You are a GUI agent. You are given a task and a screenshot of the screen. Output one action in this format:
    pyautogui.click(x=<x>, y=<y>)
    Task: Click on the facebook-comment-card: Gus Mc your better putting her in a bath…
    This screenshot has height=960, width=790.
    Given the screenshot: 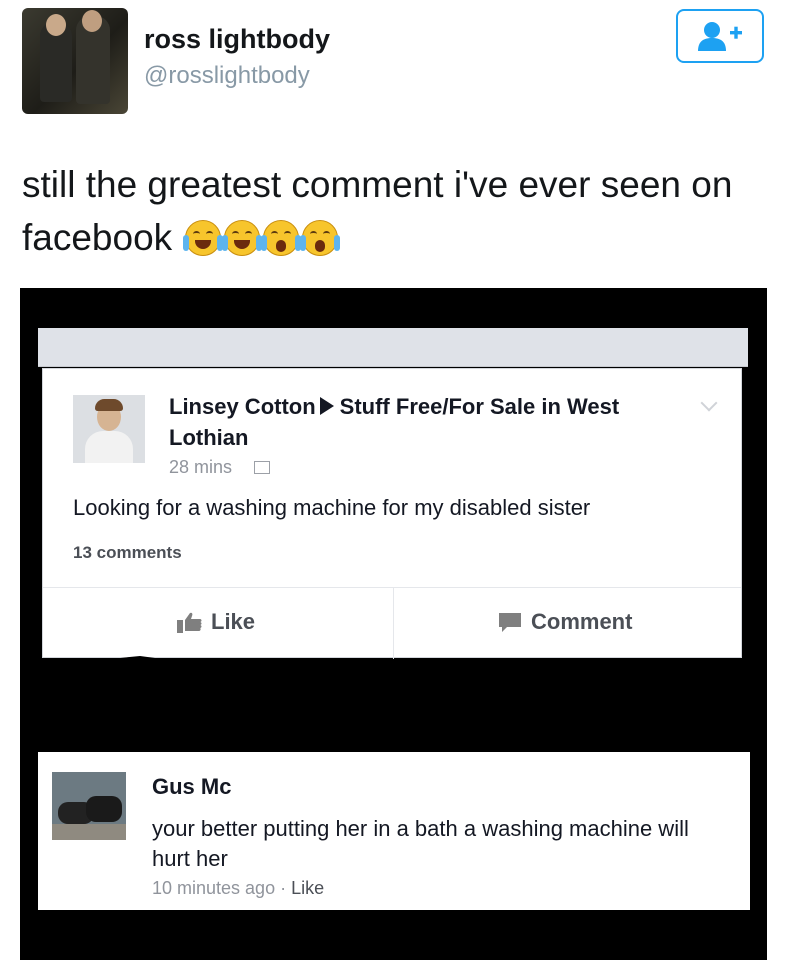 What is the action you would take?
    pyautogui.click(x=394, y=831)
    